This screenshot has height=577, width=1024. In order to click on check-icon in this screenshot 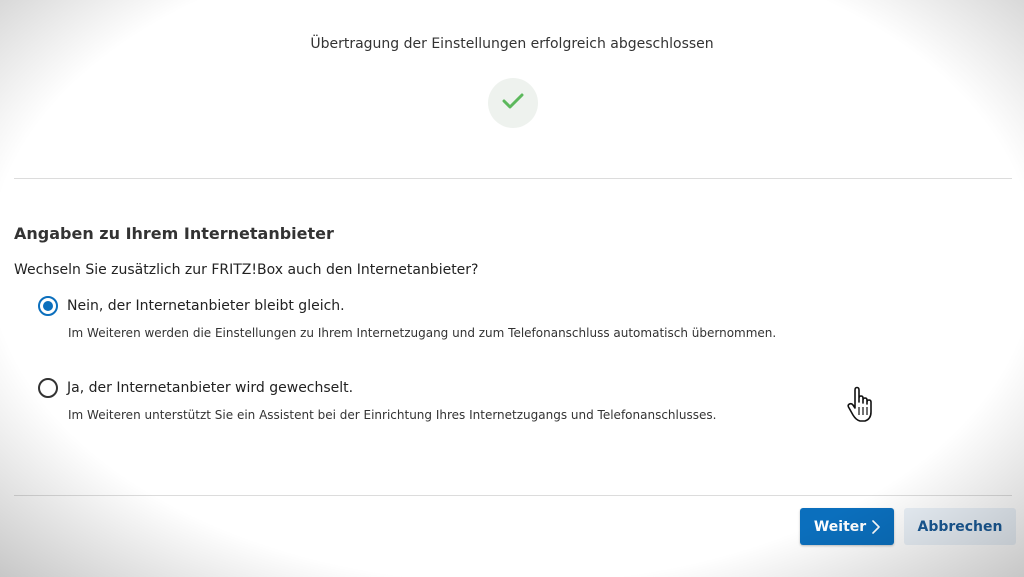, I will do `click(513, 103)`.